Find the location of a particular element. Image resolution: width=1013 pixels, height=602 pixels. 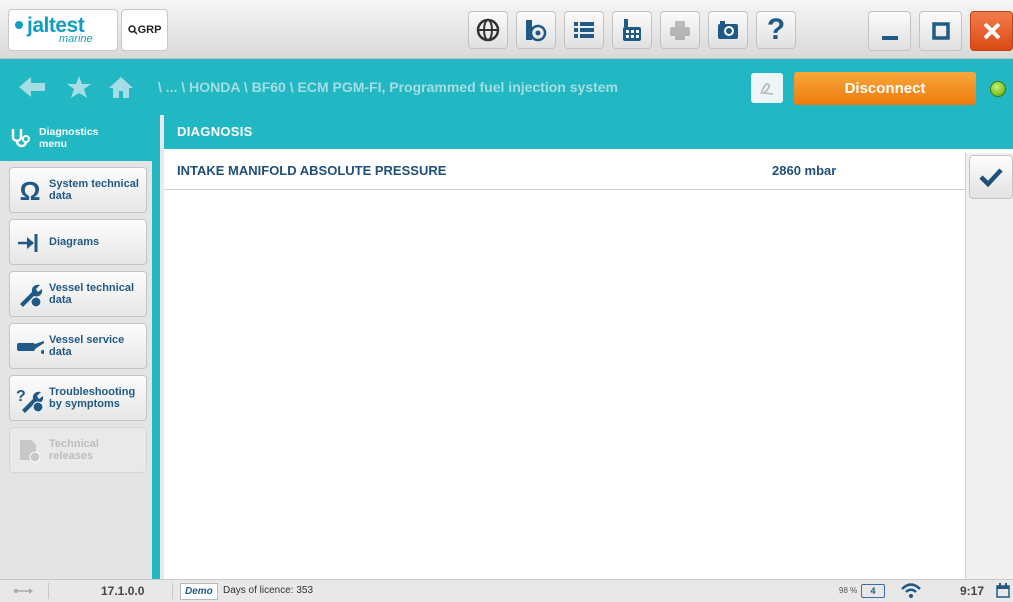

version-label: 17.1.0.0 is located at coordinates (123, 591).